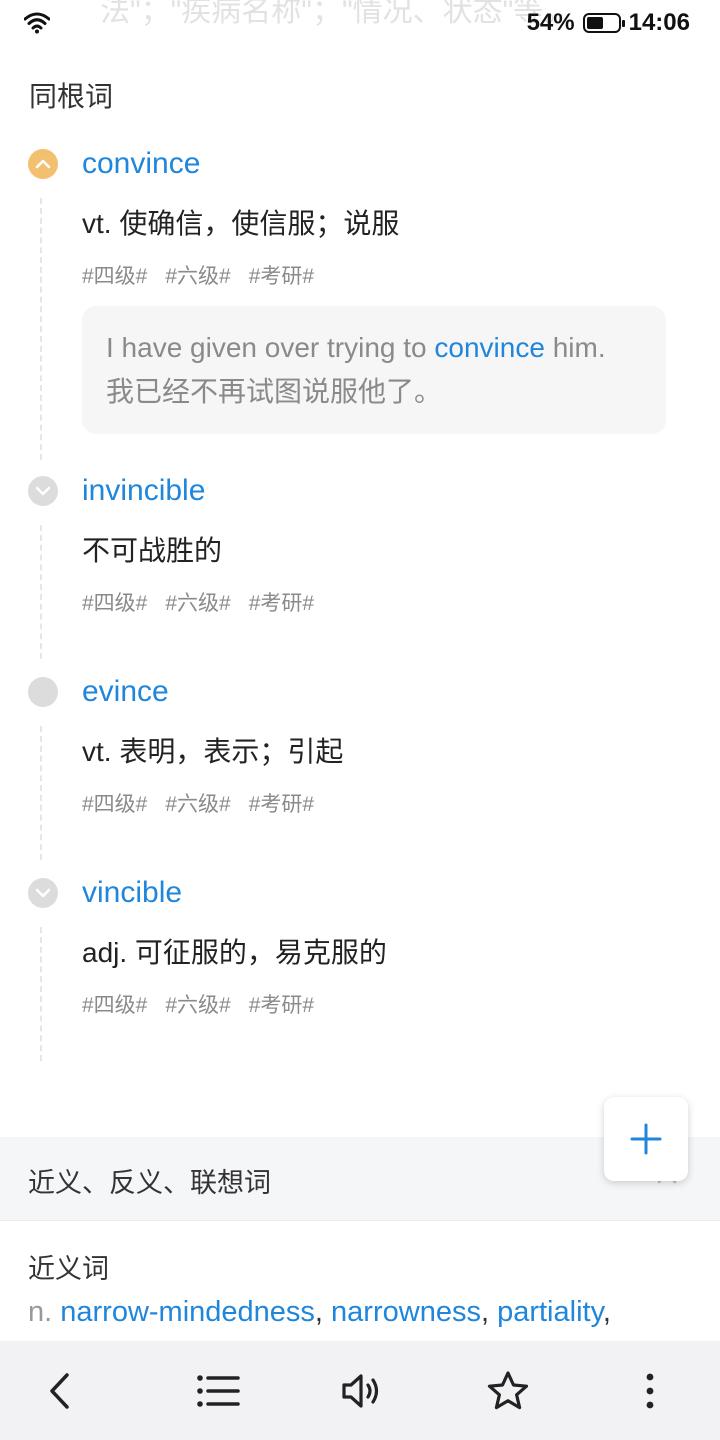 The image size is (720, 1440). What do you see at coordinates (270, 347) in the screenshot?
I see `example-en: I have given over trying to` at bounding box center [270, 347].